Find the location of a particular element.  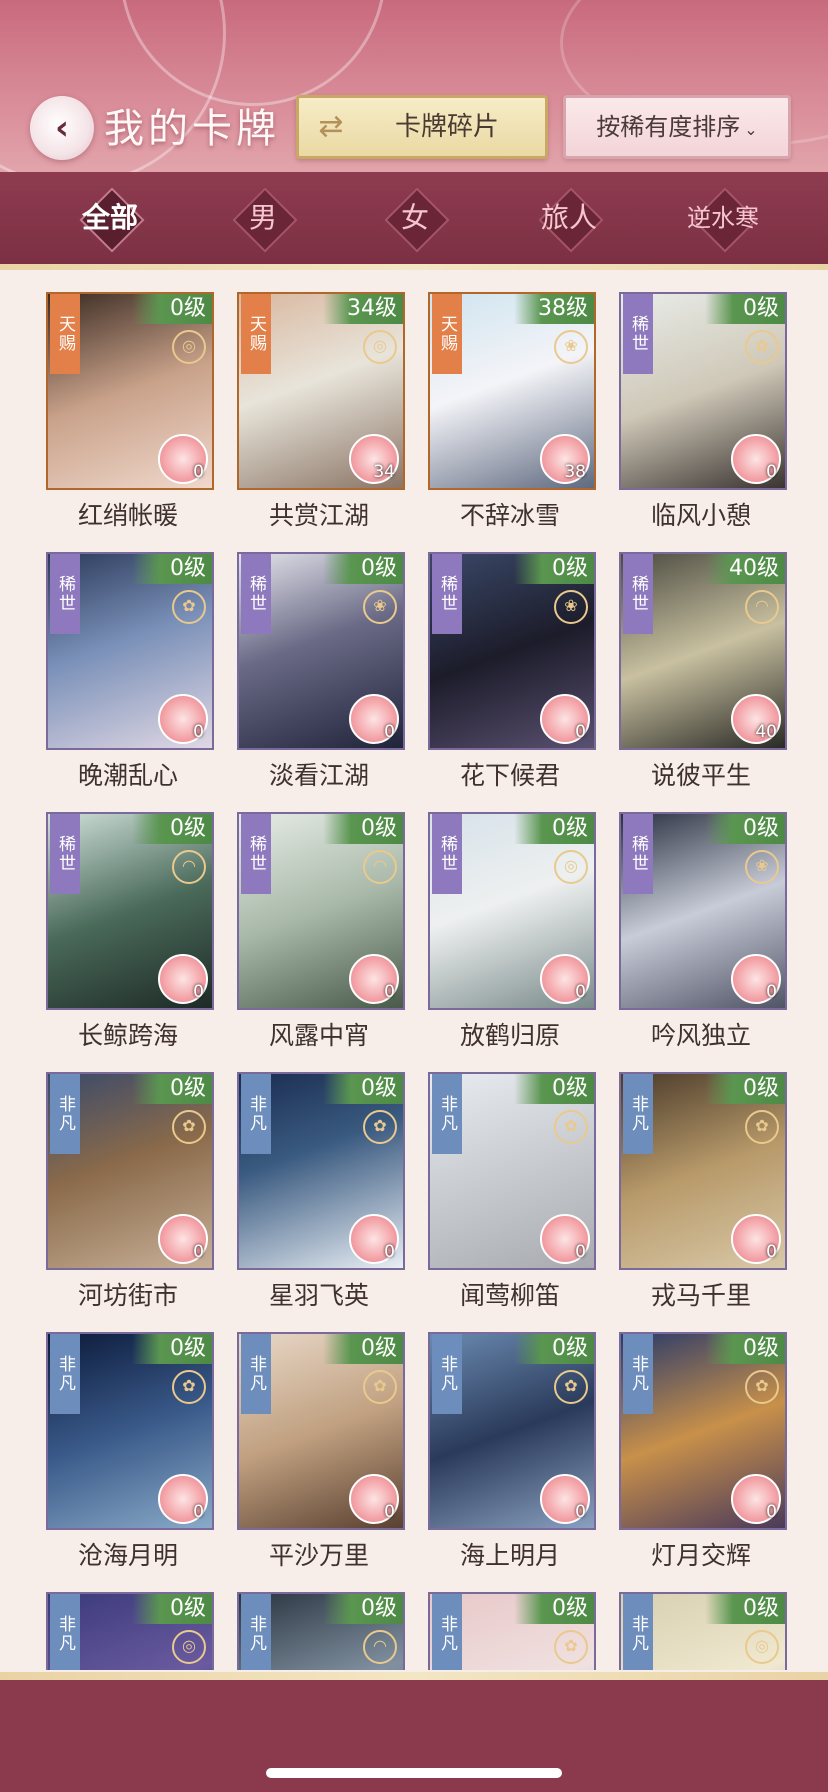

card-name: 沧海月明 is located at coordinates (127, 1555).